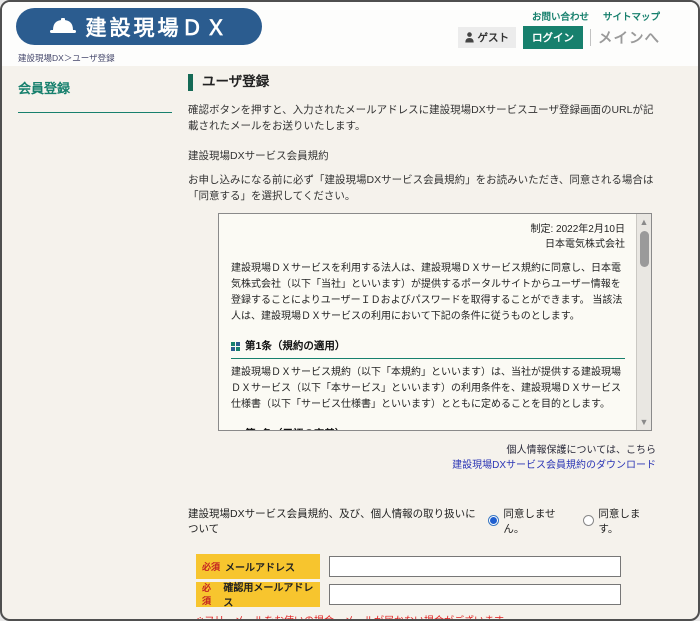 The width and height of the screenshot is (700, 621). Describe the element at coordinates (428, 237) in the screenshot. I see `terms-meta: 制定: 2022年2月10日 日本電気株式会社` at that location.